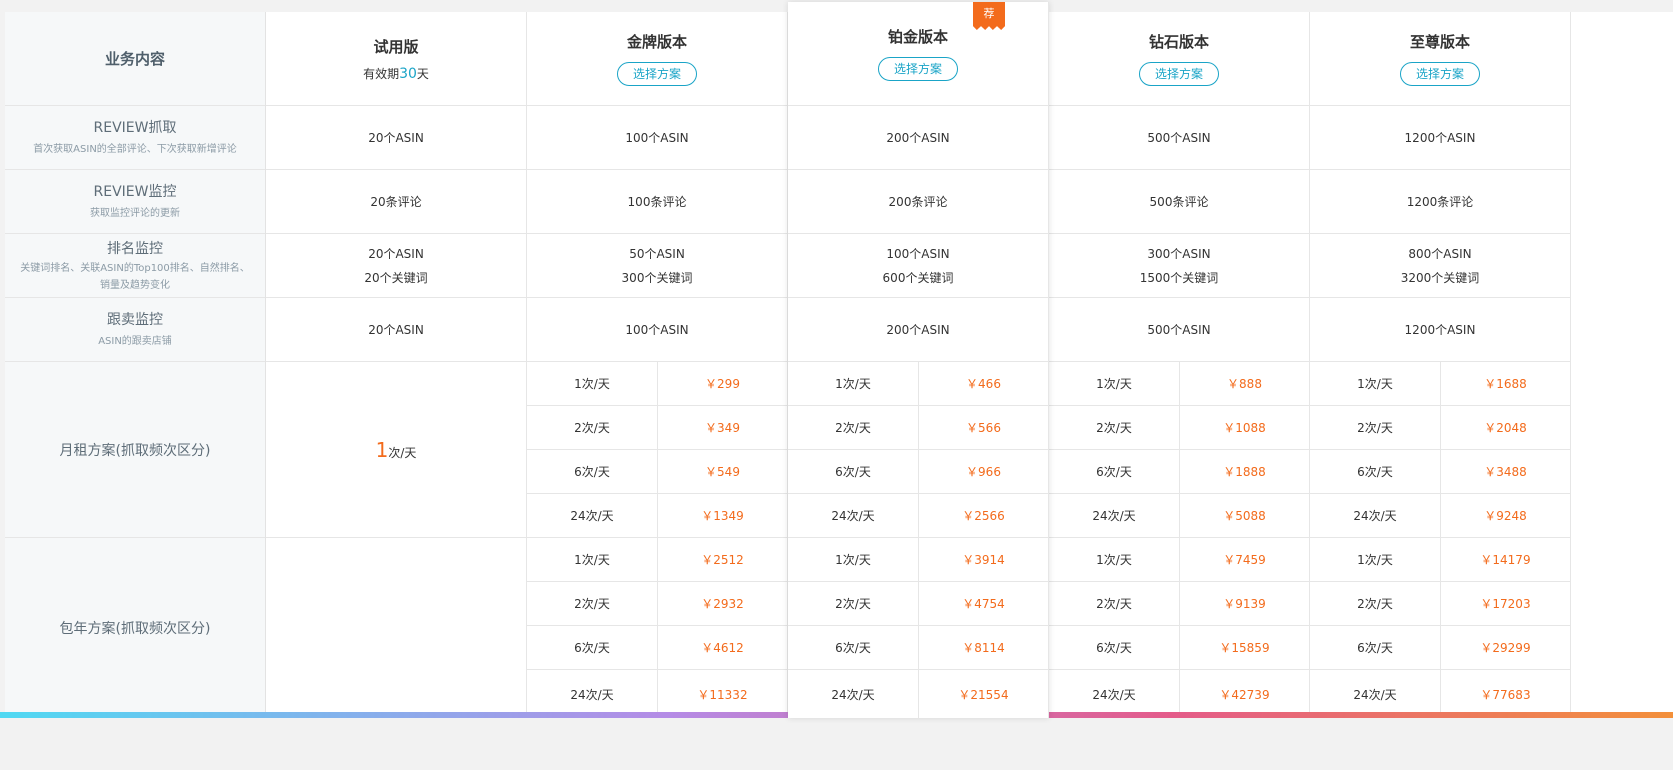 The width and height of the screenshot is (1673, 770). I want to click on yearly-plan-label: 包年方案(抓取频次区分), so click(135, 628).